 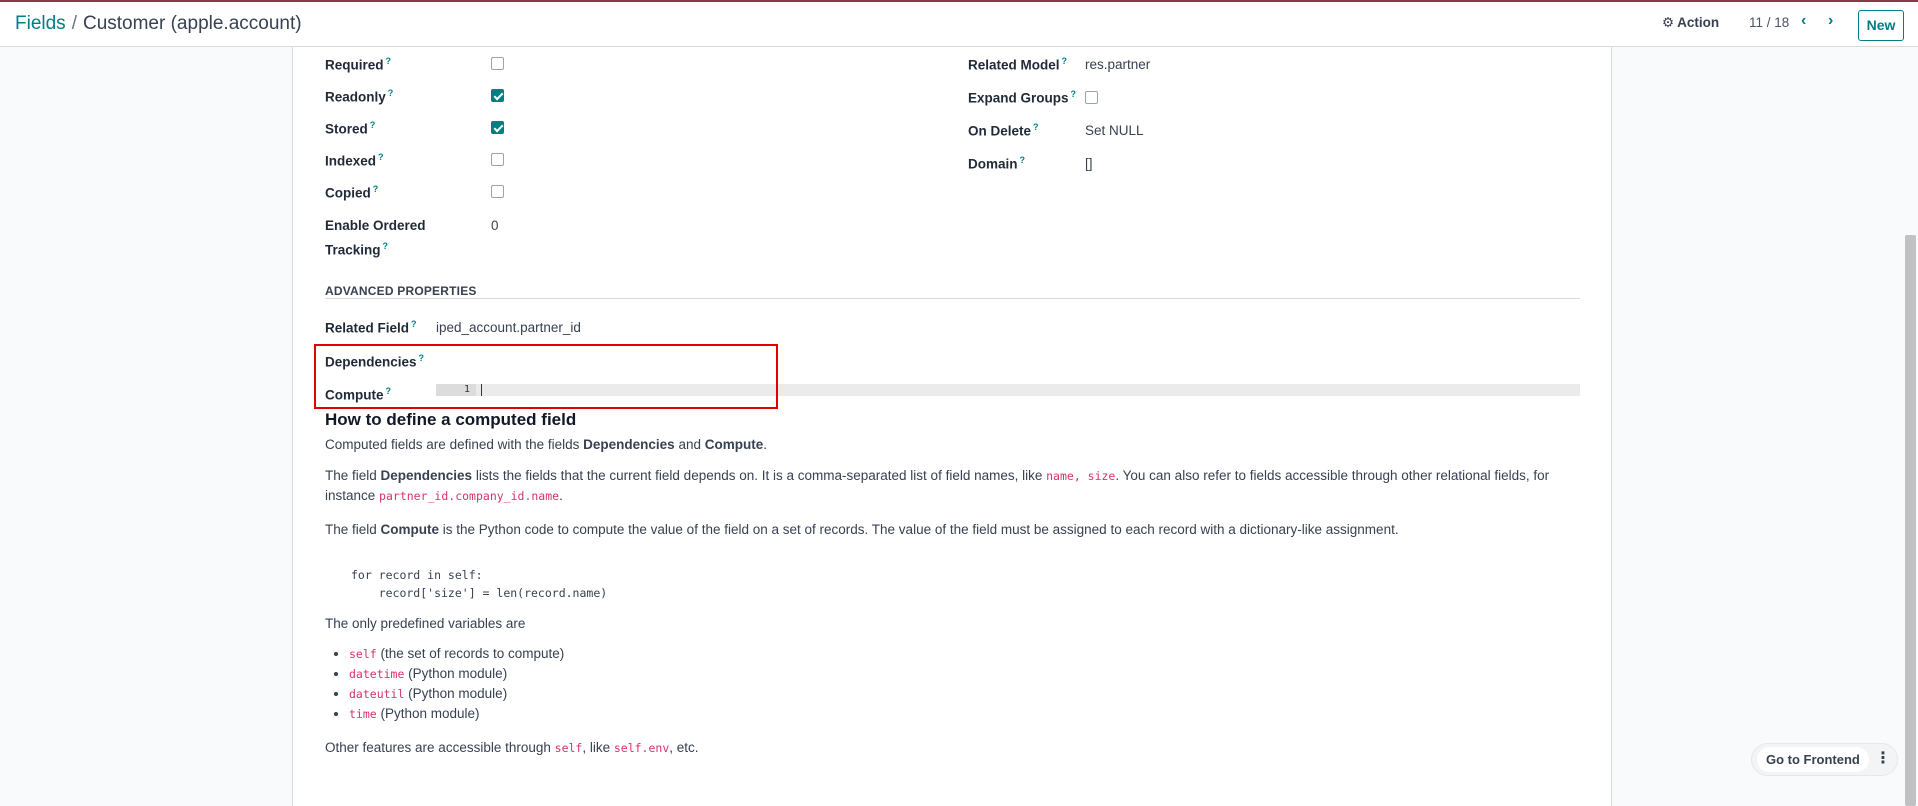 I want to click on highlight-box, so click(x=546, y=376).